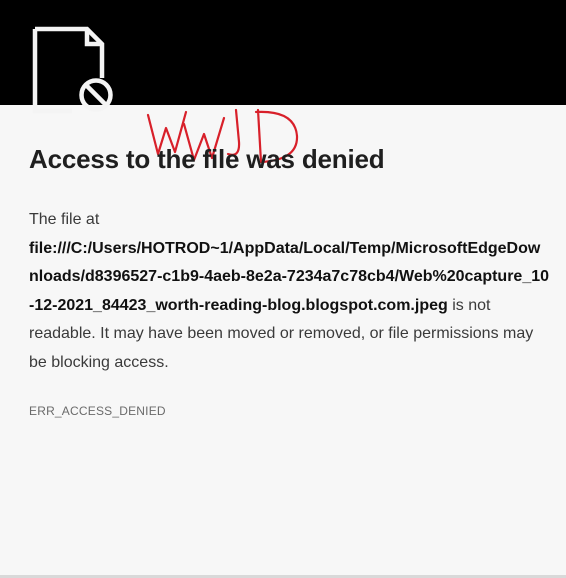 The image size is (566, 578). What do you see at coordinates (72, 70) in the screenshot?
I see `file-blocked-icon` at bounding box center [72, 70].